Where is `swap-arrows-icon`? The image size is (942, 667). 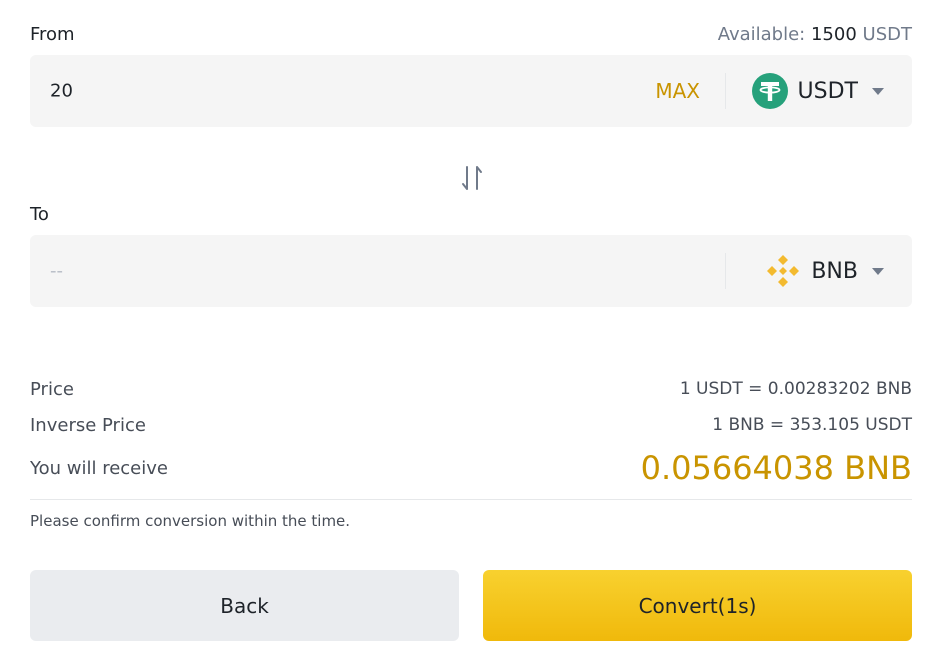
swap-arrows-icon is located at coordinates (472, 178).